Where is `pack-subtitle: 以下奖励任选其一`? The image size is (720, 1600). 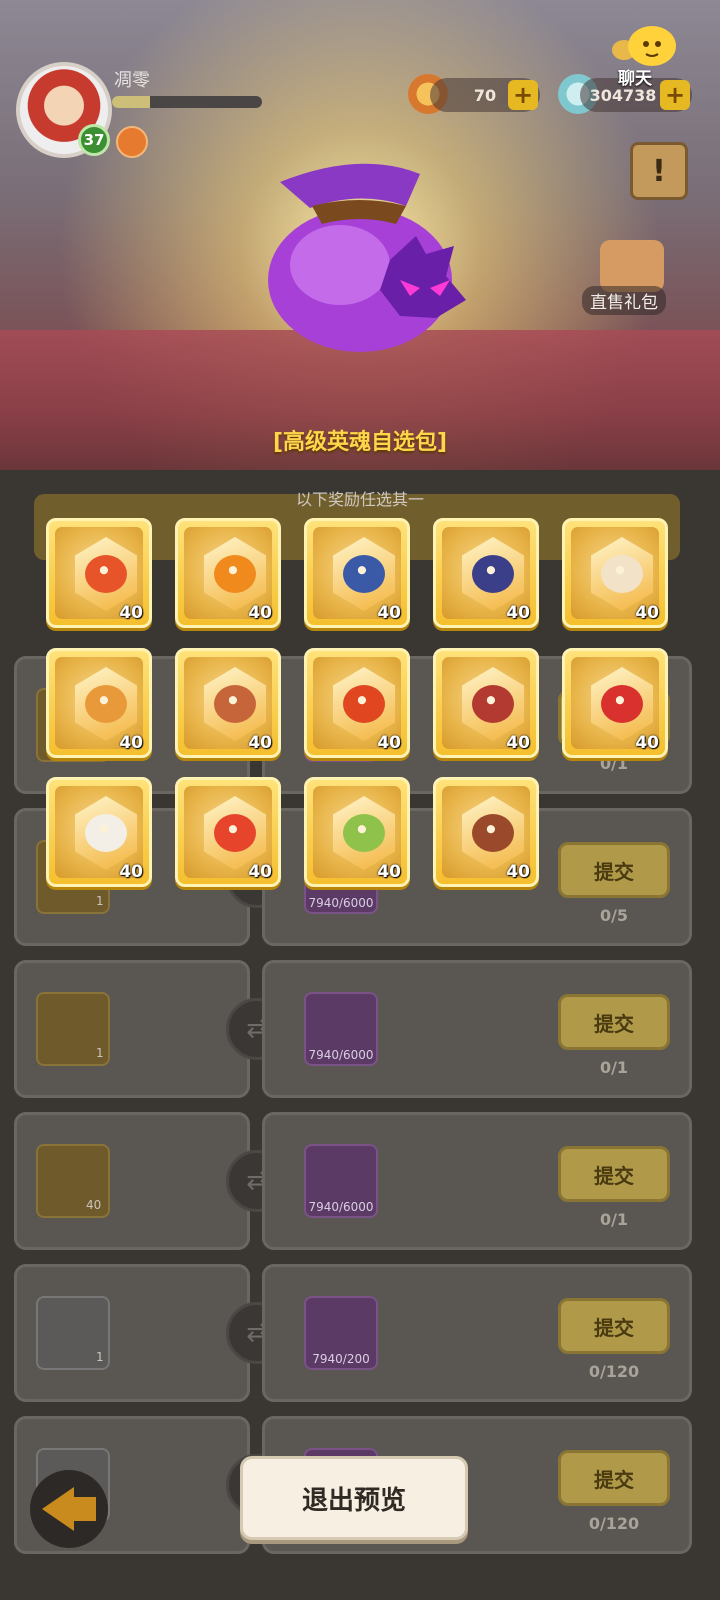
pack-subtitle: 以下奖励任选其一 is located at coordinates (359, 499).